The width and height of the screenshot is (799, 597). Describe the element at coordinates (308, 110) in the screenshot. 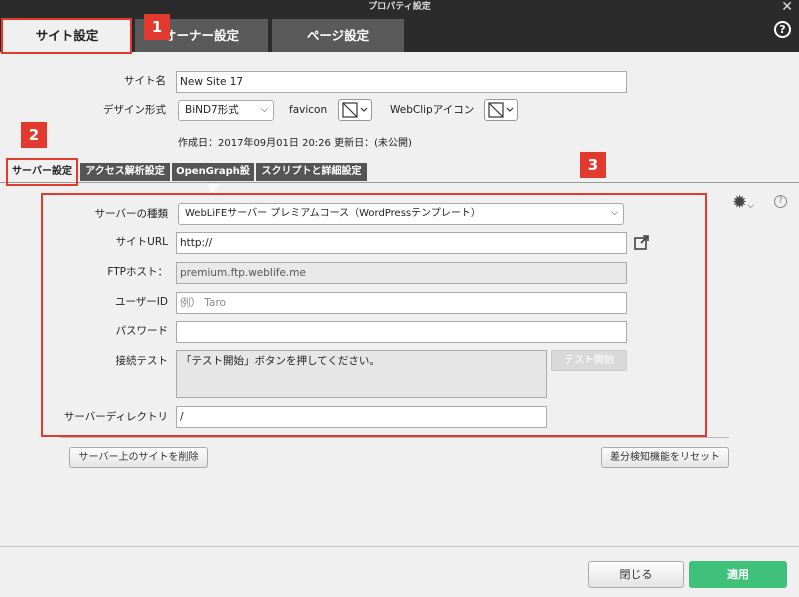

I see `favicon-label: favicon` at that location.